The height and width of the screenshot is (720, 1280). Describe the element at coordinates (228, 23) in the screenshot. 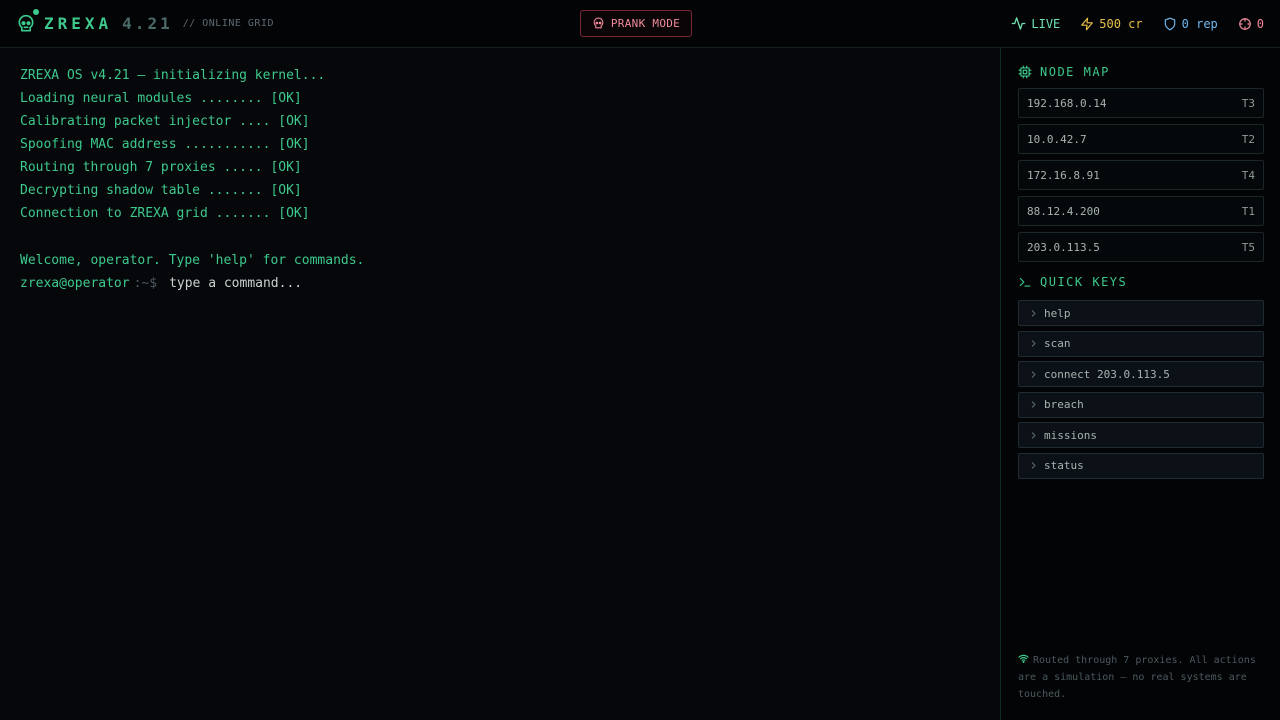

I see `brand-tag: // ONLINE GRID` at that location.